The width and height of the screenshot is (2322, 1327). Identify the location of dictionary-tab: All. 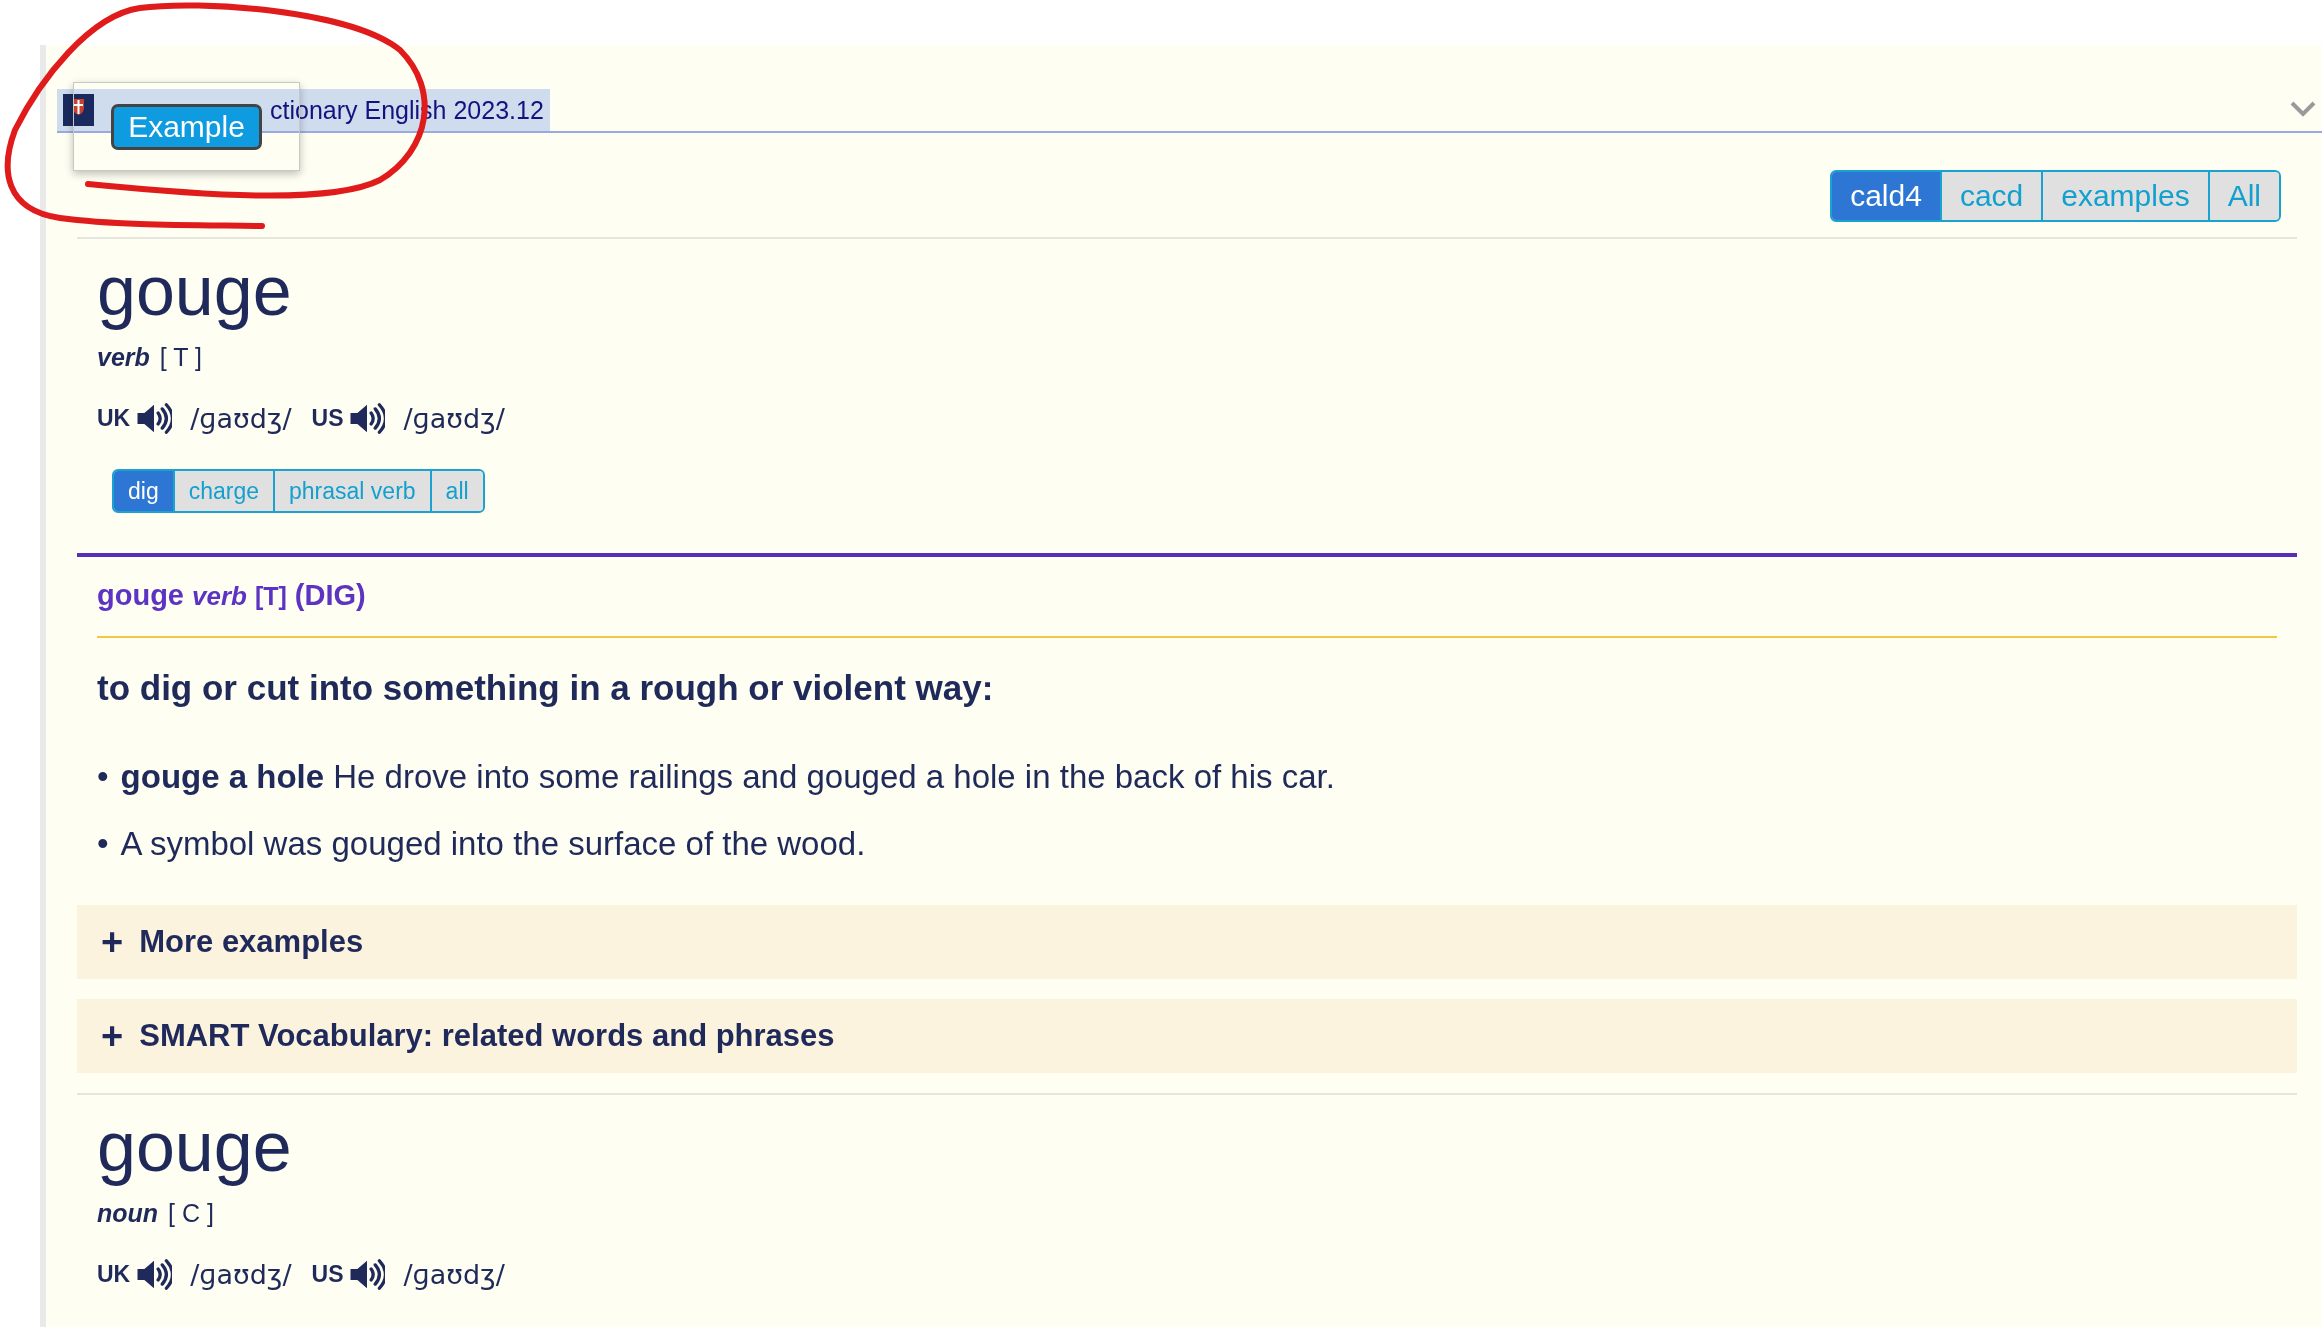
(2243, 196).